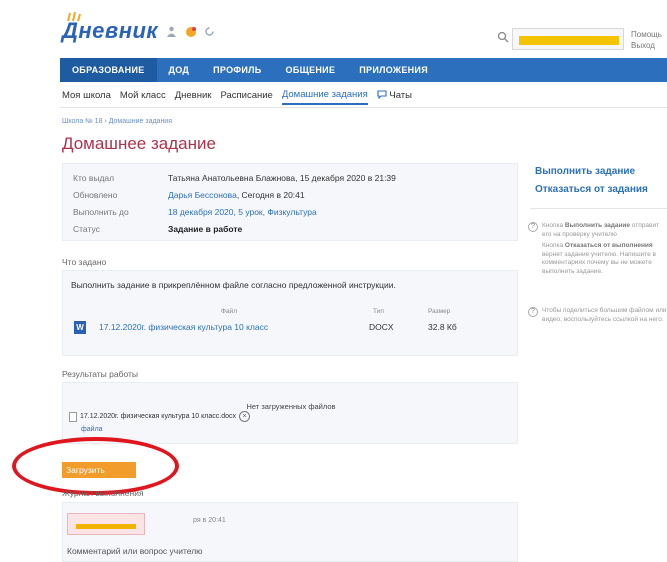 This screenshot has width=667, height=562. What do you see at coordinates (400, 95) in the screenshot?
I see `subnav-chats-label: Чаты` at bounding box center [400, 95].